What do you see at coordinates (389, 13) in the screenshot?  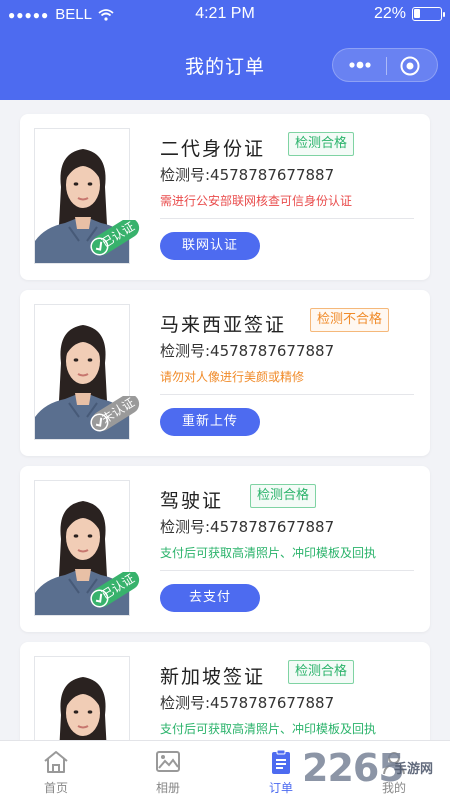 I see `battery-percent: 22%` at bounding box center [389, 13].